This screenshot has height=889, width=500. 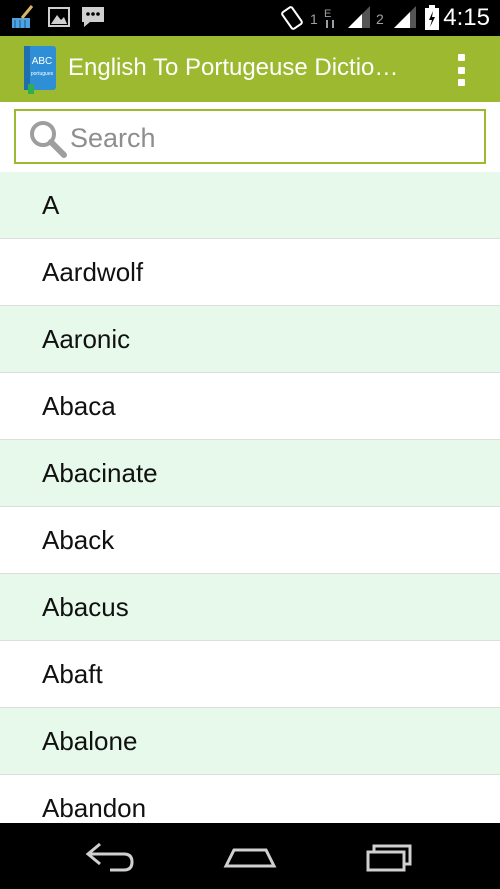 What do you see at coordinates (72, 673) in the screenshot?
I see `word-label: Abaft` at bounding box center [72, 673].